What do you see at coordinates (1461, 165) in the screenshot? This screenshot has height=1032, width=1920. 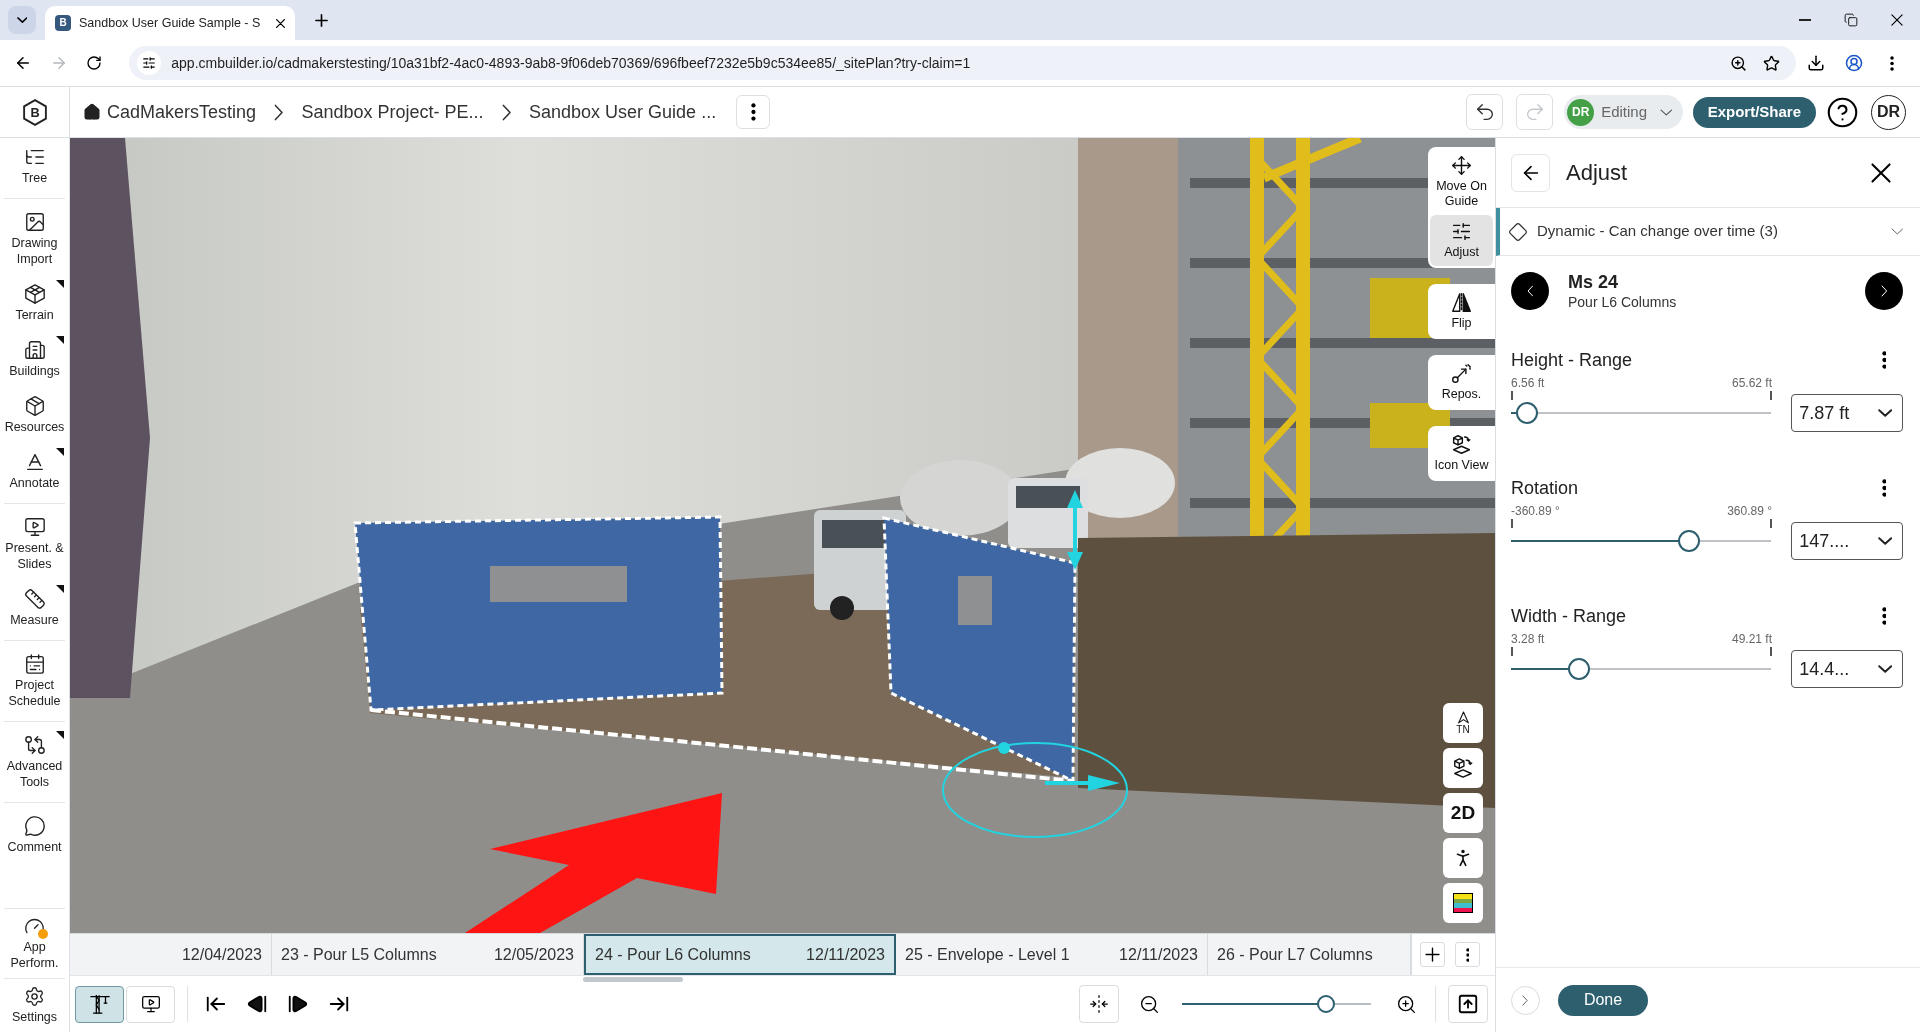 I see `move-arrows-icon` at bounding box center [1461, 165].